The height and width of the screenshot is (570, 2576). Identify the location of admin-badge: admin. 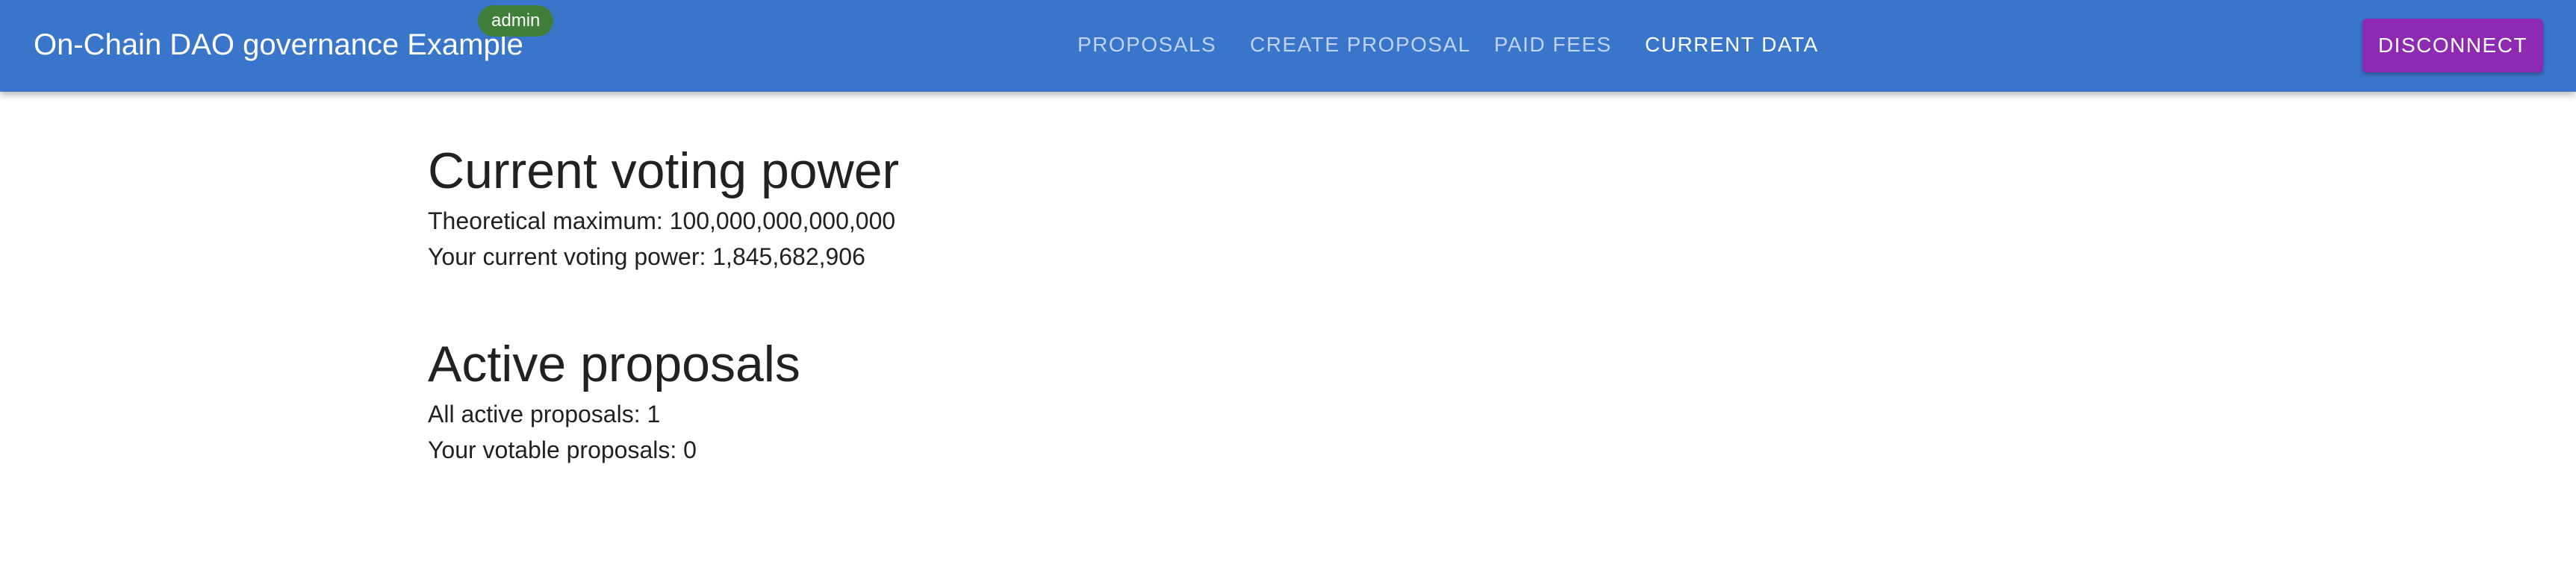
(516, 21).